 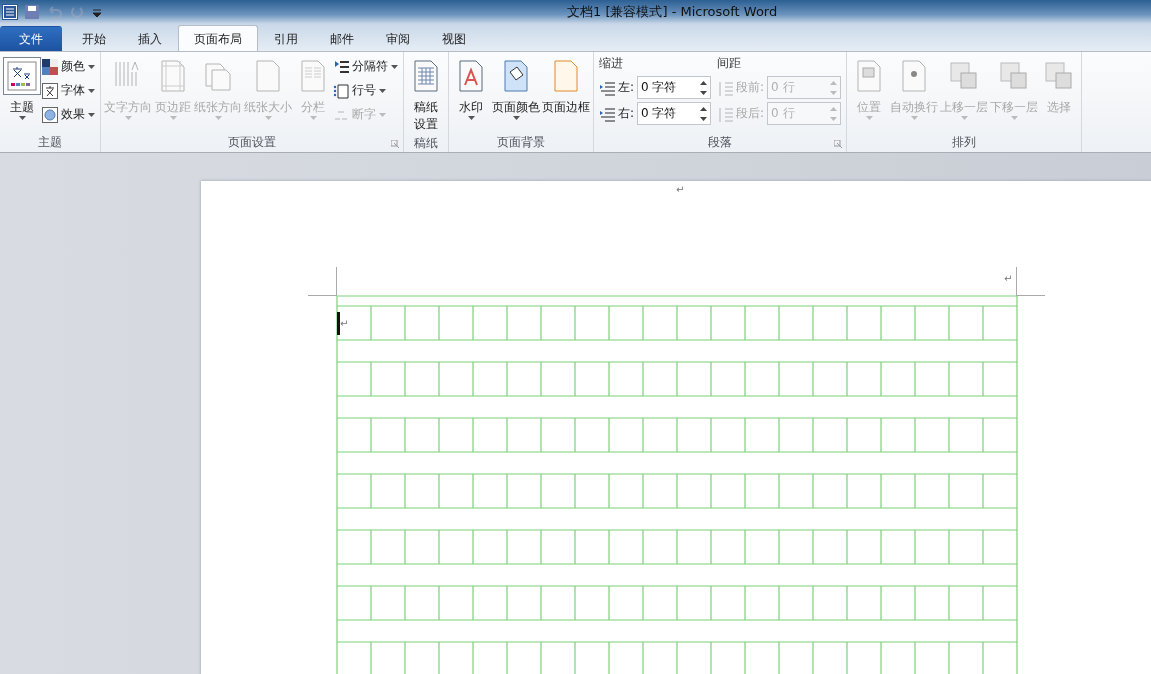 I want to click on ribbon-tab: 视图, so click(x=454, y=38).